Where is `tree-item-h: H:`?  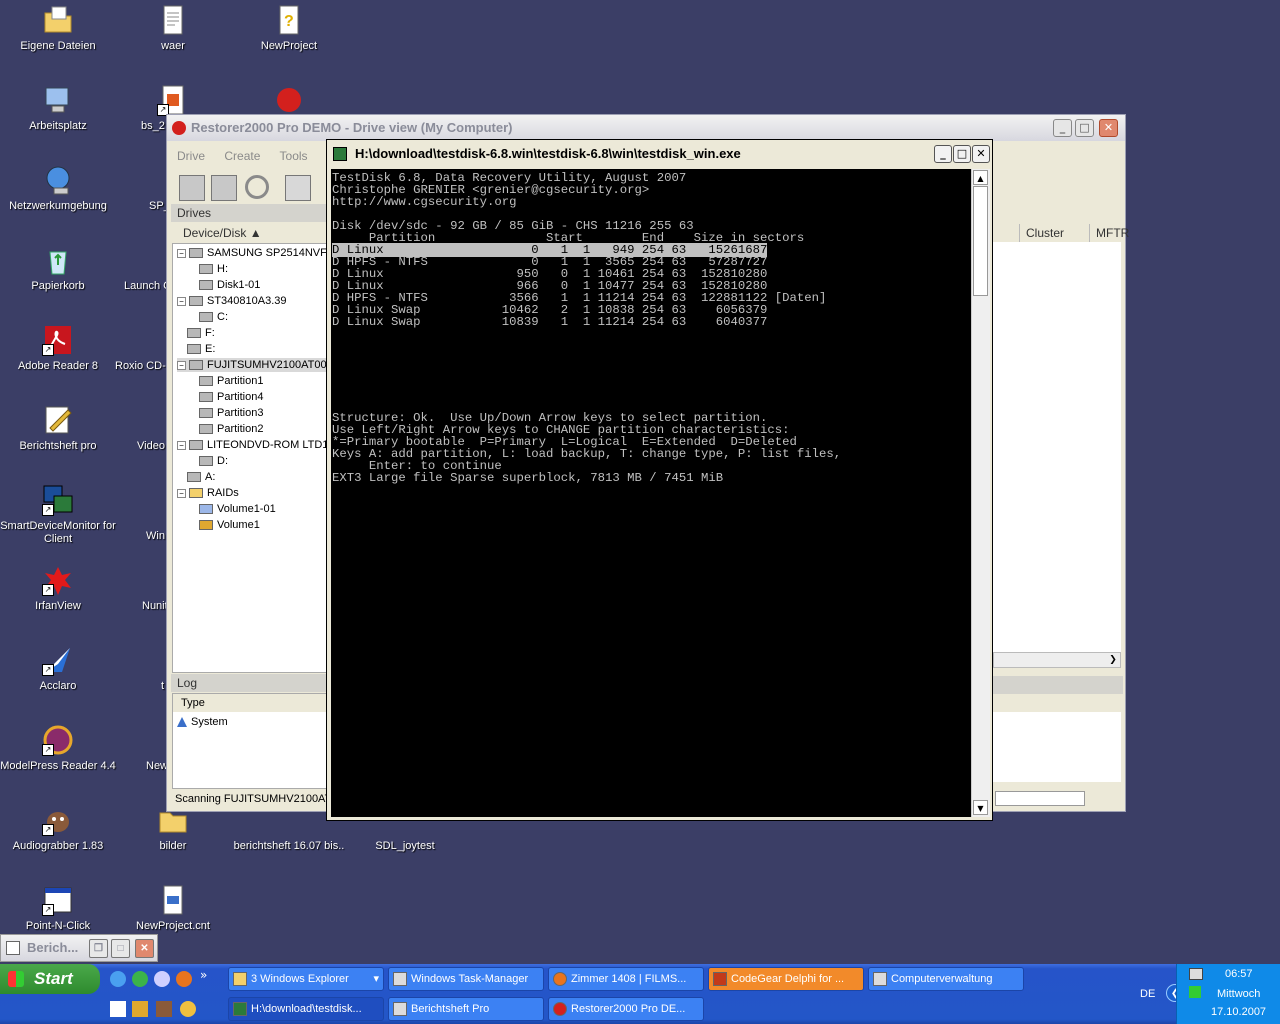
tree-item-h: H: is located at coordinates (213, 269).